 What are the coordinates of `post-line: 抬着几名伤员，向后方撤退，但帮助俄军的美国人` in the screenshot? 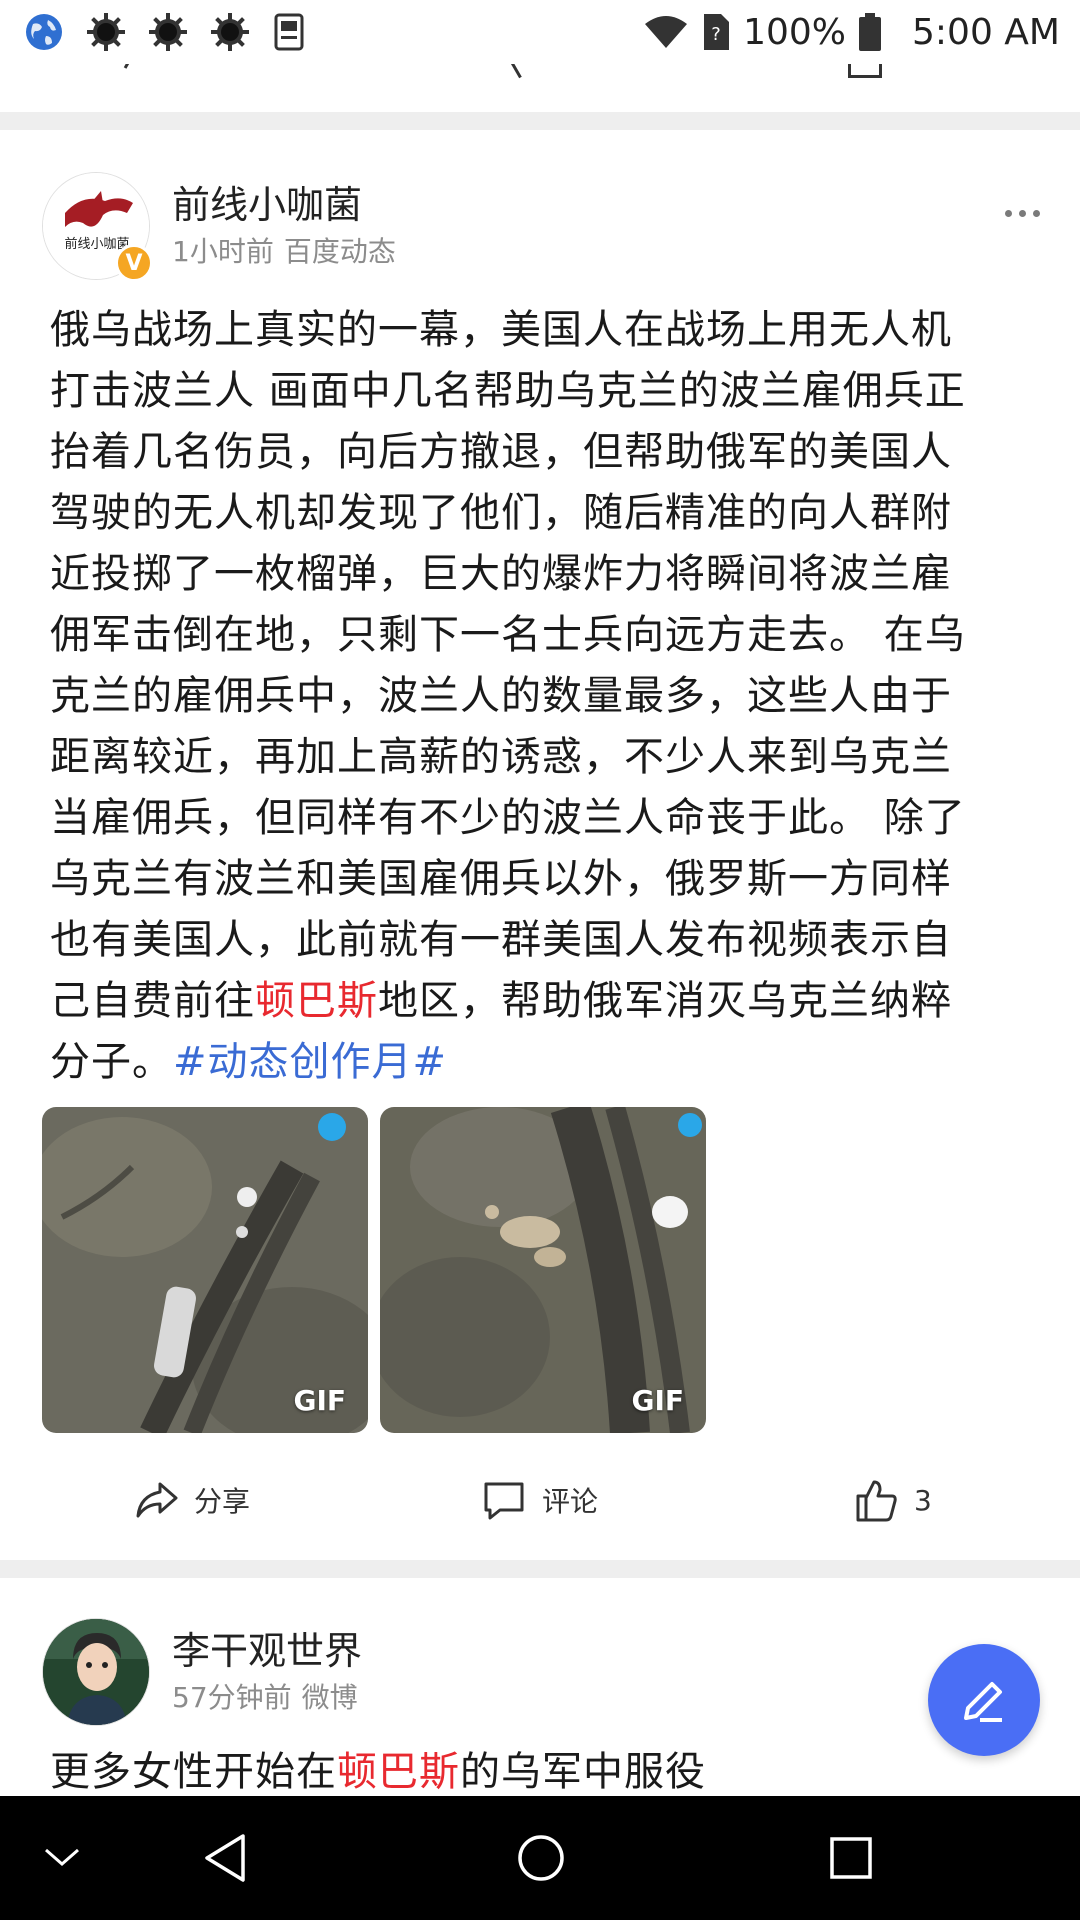 It's located at (501, 452).